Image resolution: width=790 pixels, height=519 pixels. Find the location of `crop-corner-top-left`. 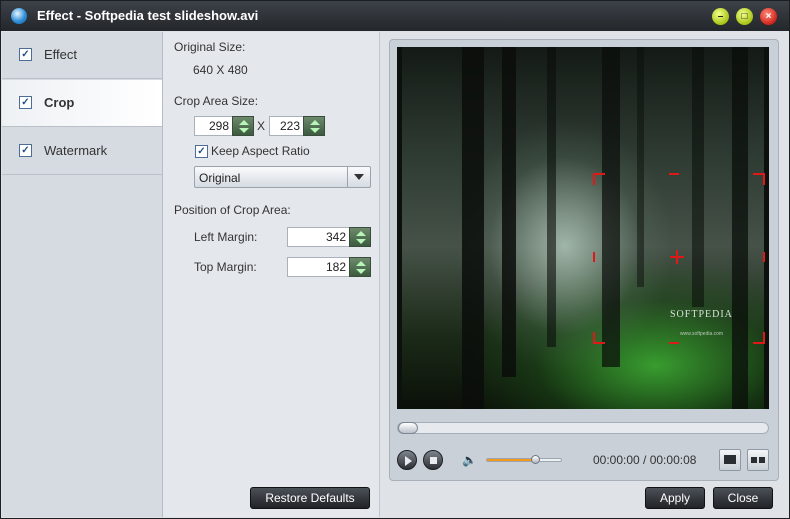

crop-corner-top-left is located at coordinates (599, 179).